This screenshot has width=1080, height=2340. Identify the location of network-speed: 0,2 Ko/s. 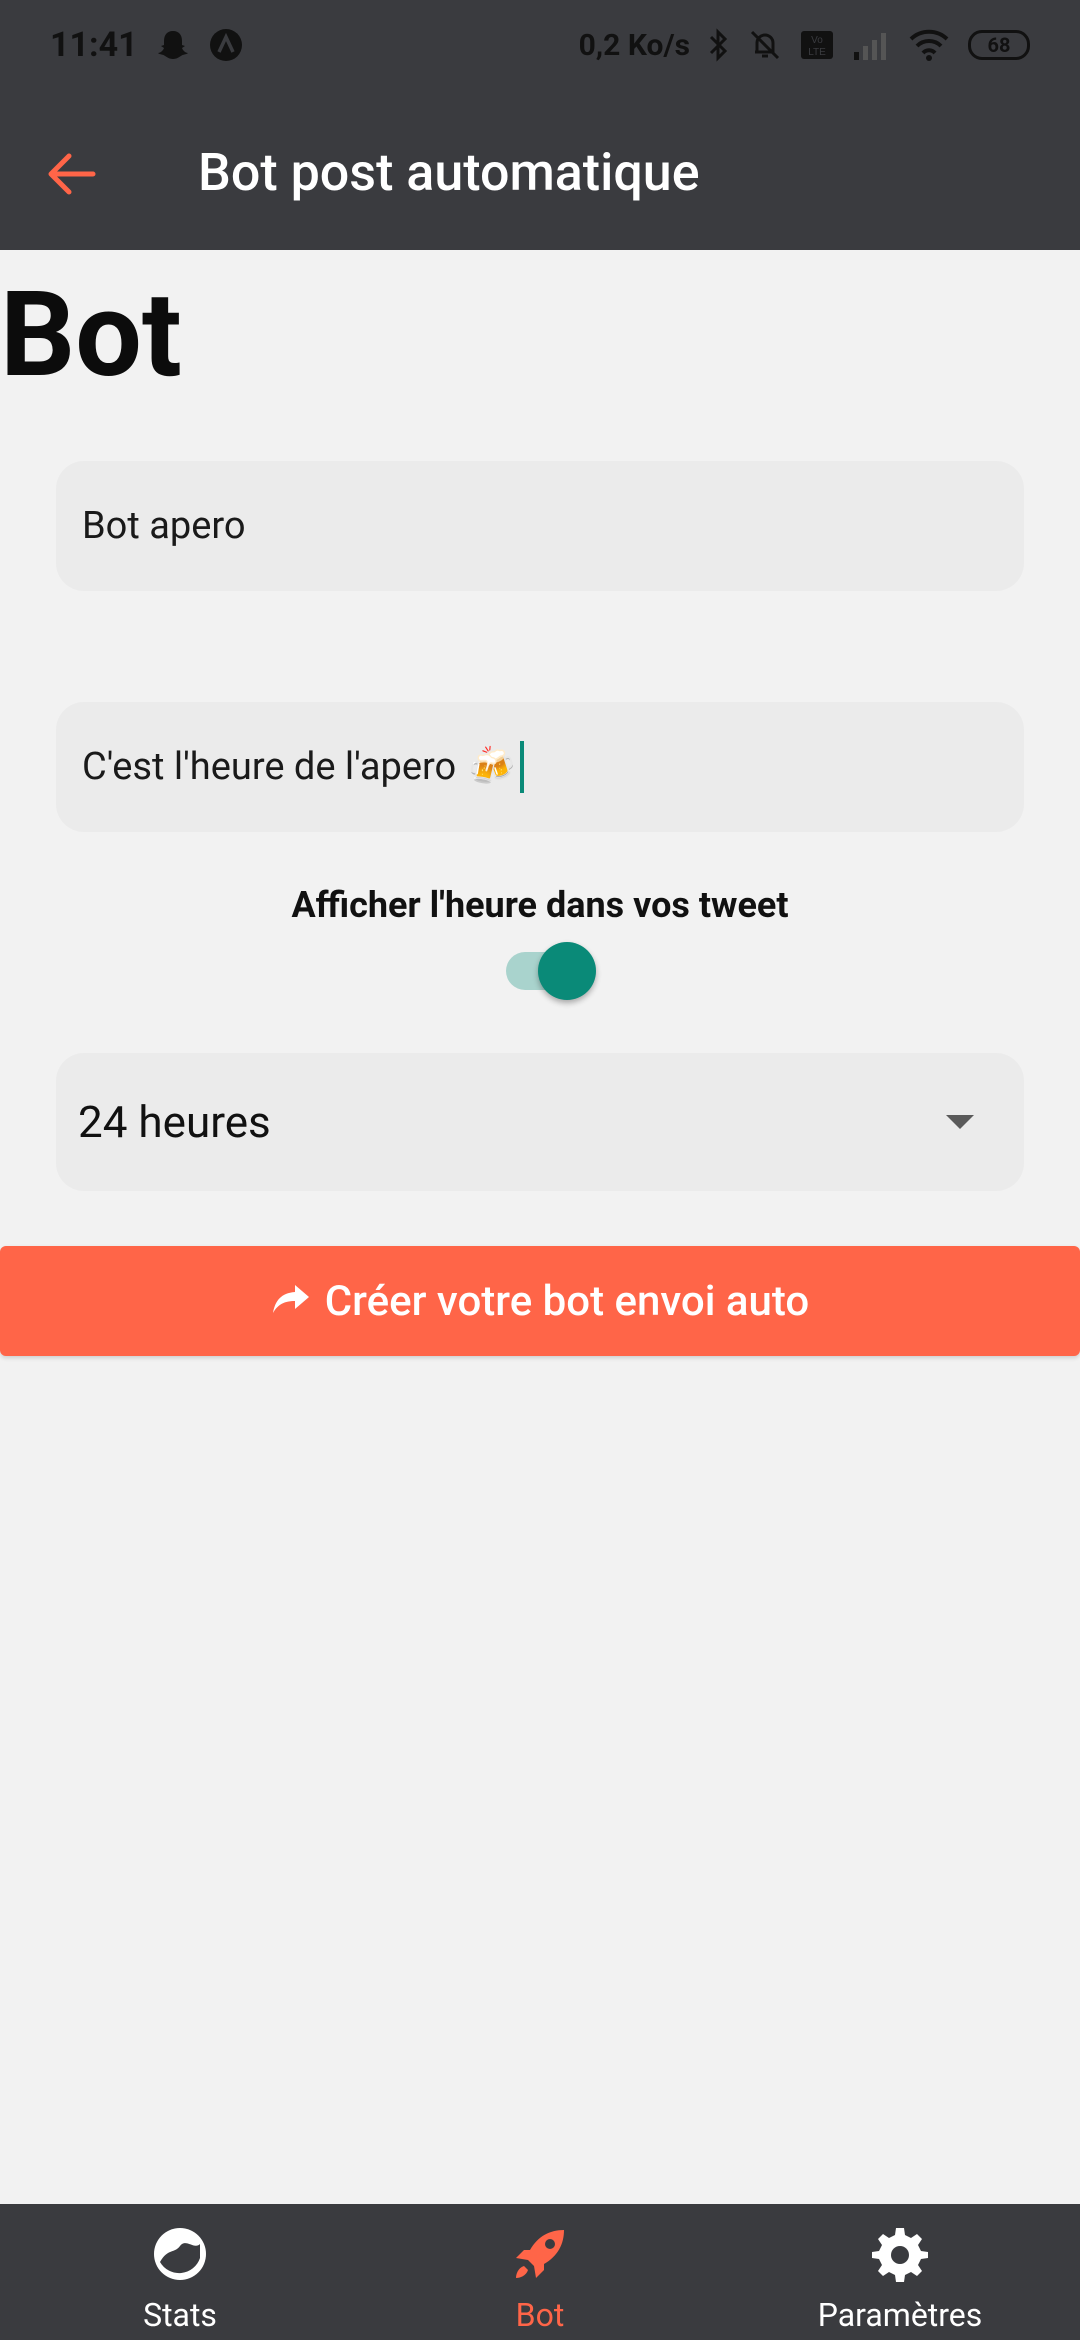
(634, 45).